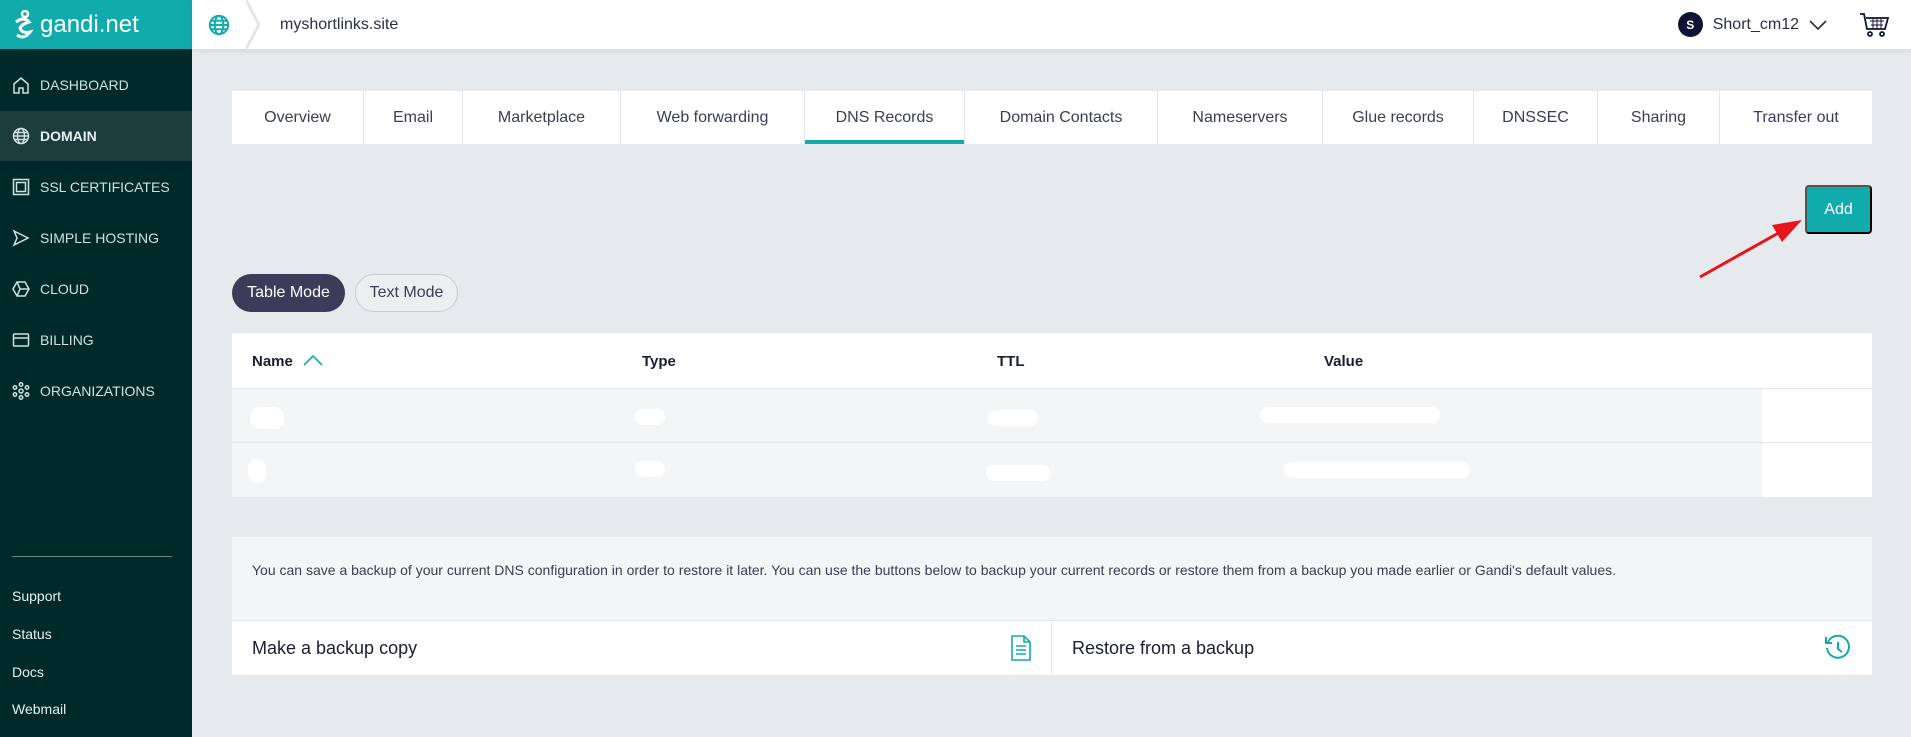 The width and height of the screenshot is (1911, 737). Describe the element at coordinates (659, 361) in the screenshot. I see `column-type: Type` at that location.